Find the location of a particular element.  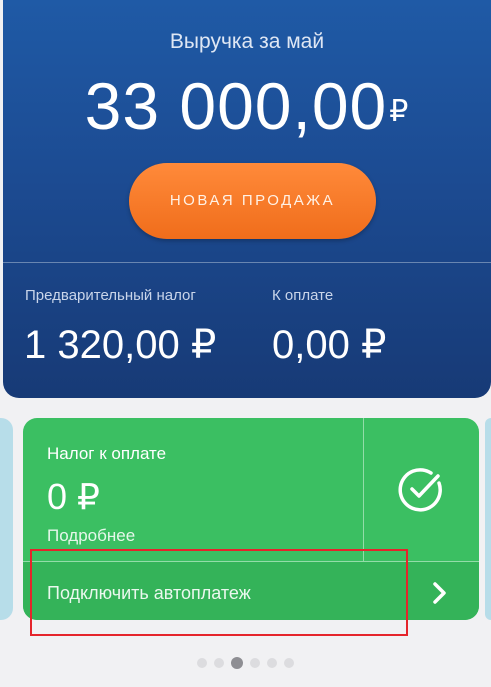

pager-dot-active is located at coordinates (237, 663).